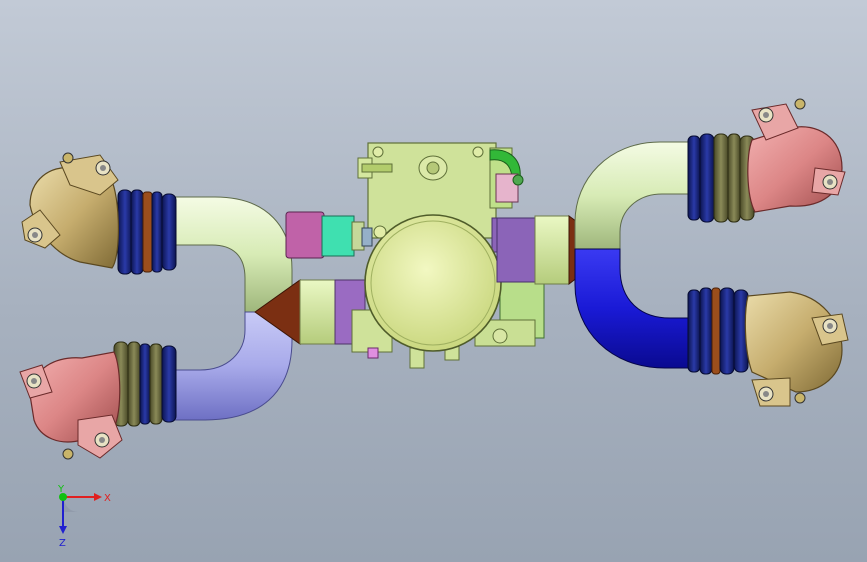 Image resolution: width=867 pixels, height=562 pixels. Describe the element at coordinates (84, 516) in the screenshot. I see `coordinate-triad: X Y Z` at that location.